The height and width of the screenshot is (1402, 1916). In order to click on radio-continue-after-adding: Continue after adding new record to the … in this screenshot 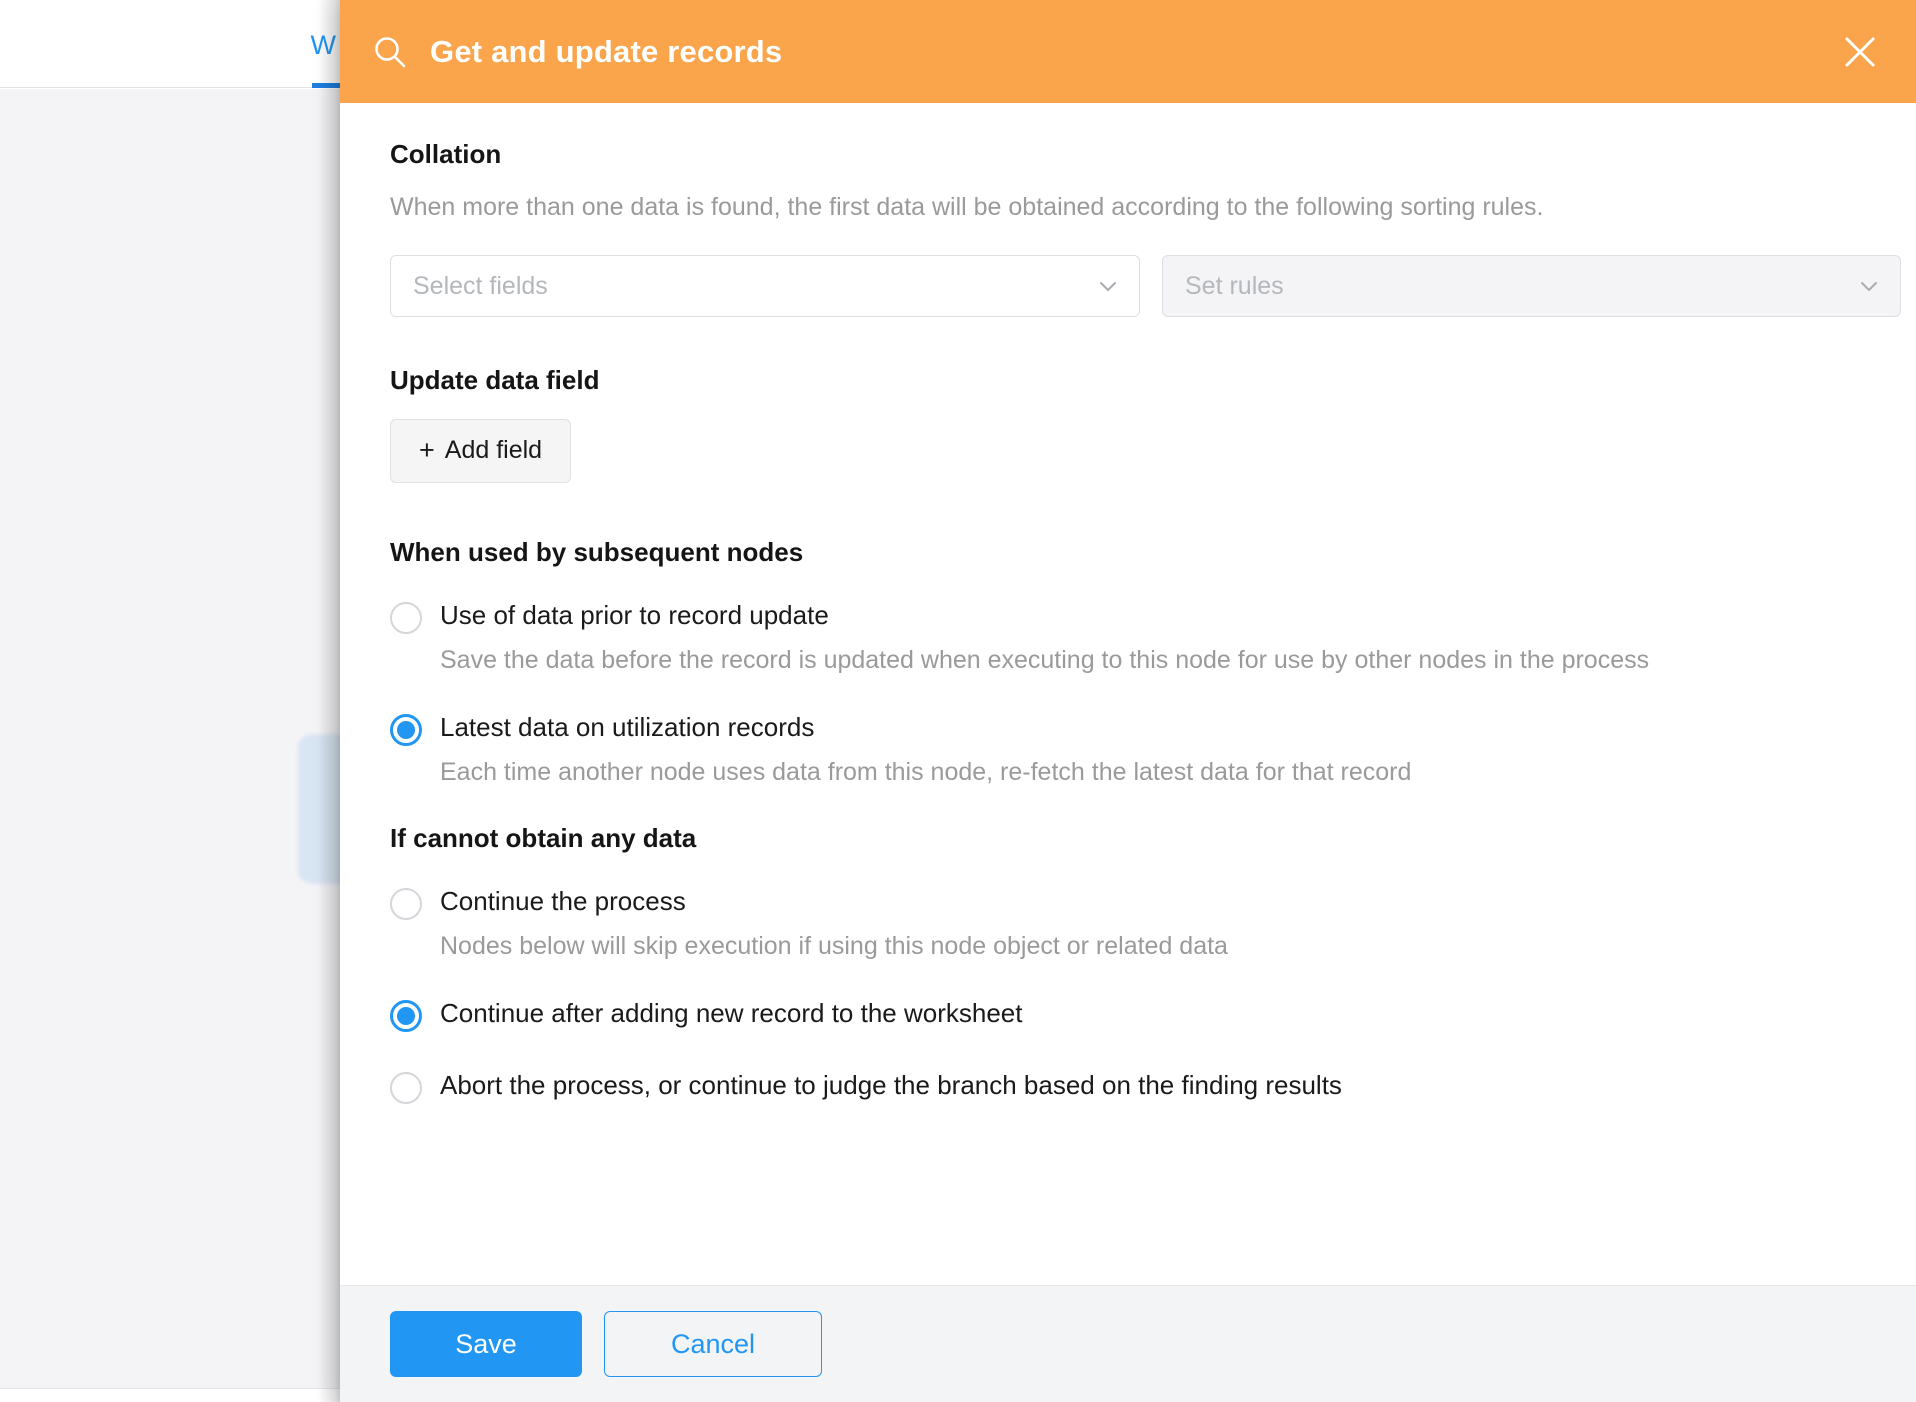, I will do `click(1128, 1014)`.